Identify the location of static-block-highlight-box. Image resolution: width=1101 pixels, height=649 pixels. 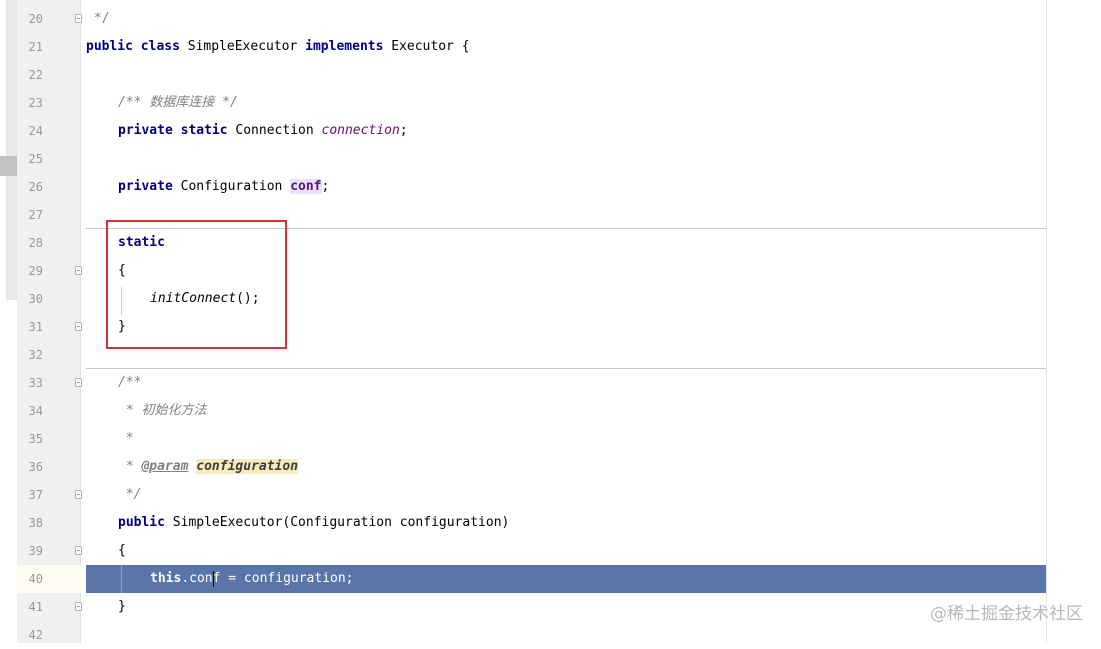
(196, 284).